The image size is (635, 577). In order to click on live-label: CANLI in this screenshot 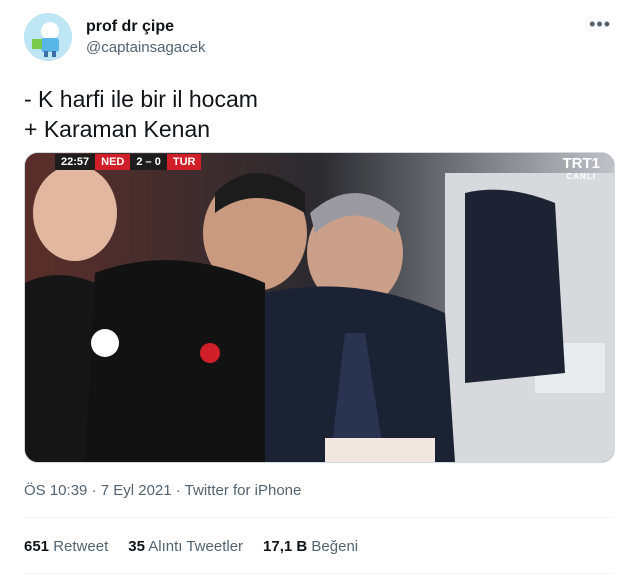, I will do `click(581, 176)`.